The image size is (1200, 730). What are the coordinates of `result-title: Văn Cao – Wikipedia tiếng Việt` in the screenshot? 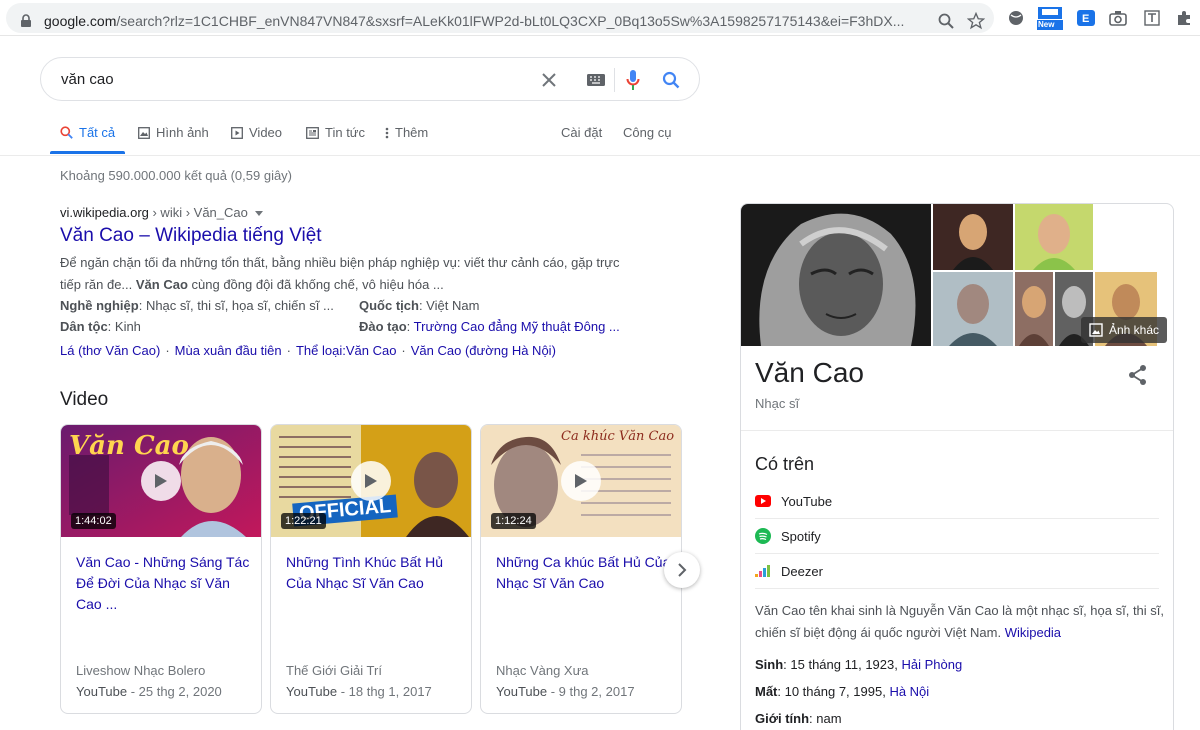 It's located at (191, 236).